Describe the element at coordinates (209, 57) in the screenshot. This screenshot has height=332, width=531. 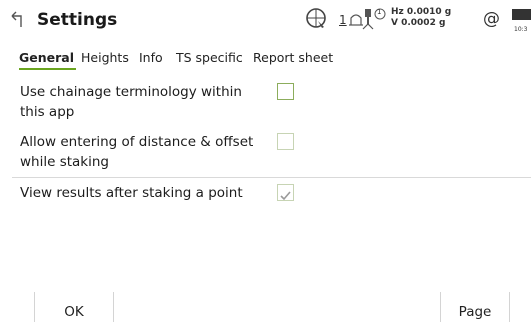
I see `tab-ts-specific: TS specific` at that location.